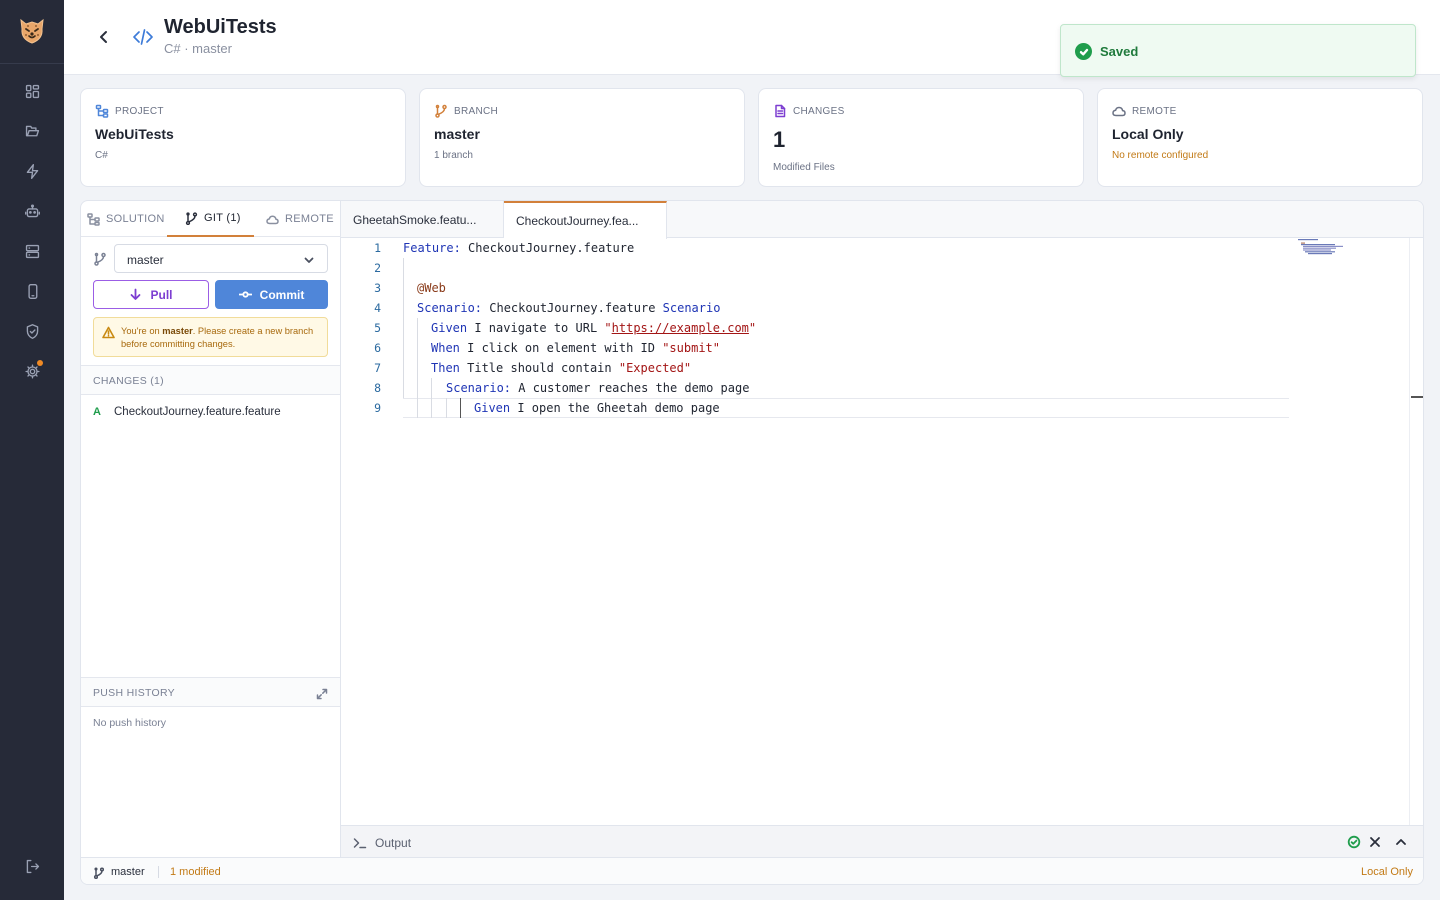 The height and width of the screenshot is (900, 1440). What do you see at coordinates (779, 139) in the screenshot?
I see `changes-card-value: 1` at bounding box center [779, 139].